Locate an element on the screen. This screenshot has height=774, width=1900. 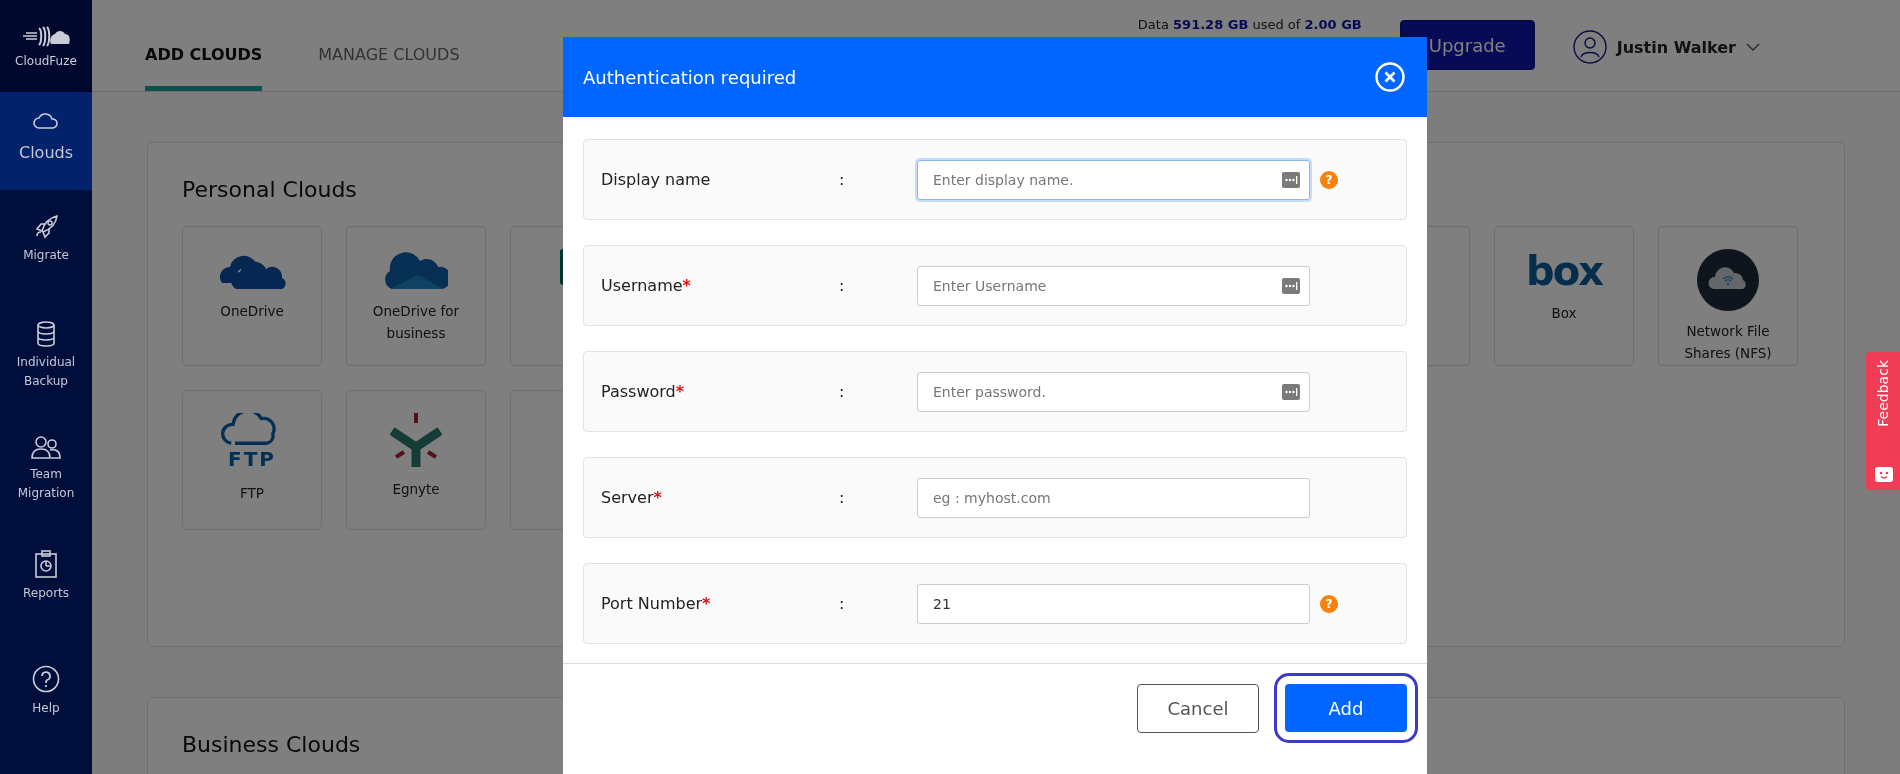
tab: ADD CLOUDS is located at coordinates (204, 68).